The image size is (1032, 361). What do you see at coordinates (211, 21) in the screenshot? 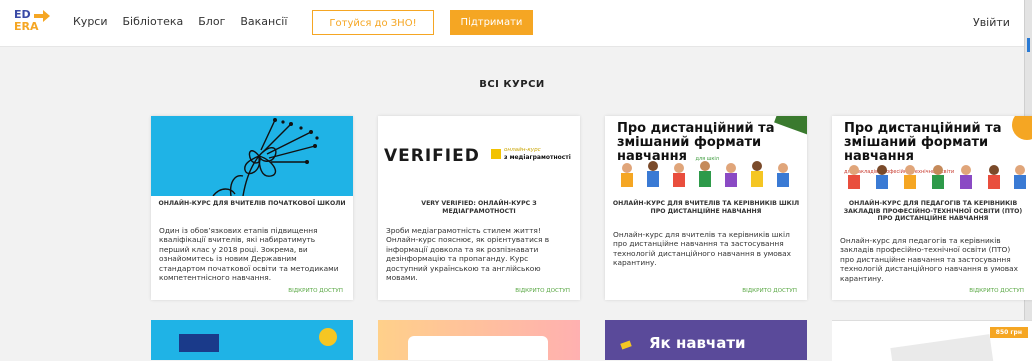
I see `nav-item-blog: Блог` at bounding box center [211, 21].